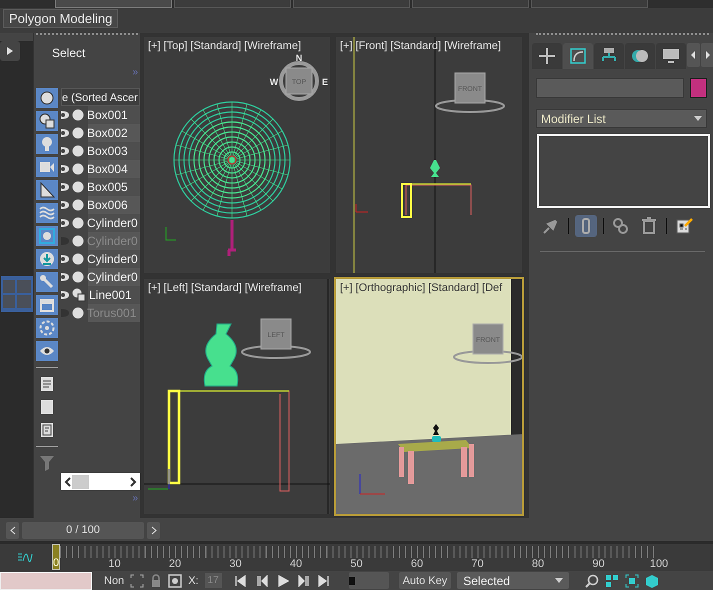  What do you see at coordinates (707, 55) in the screenshot?
I see `scroll-right-button` at bounding box center [707, 55].